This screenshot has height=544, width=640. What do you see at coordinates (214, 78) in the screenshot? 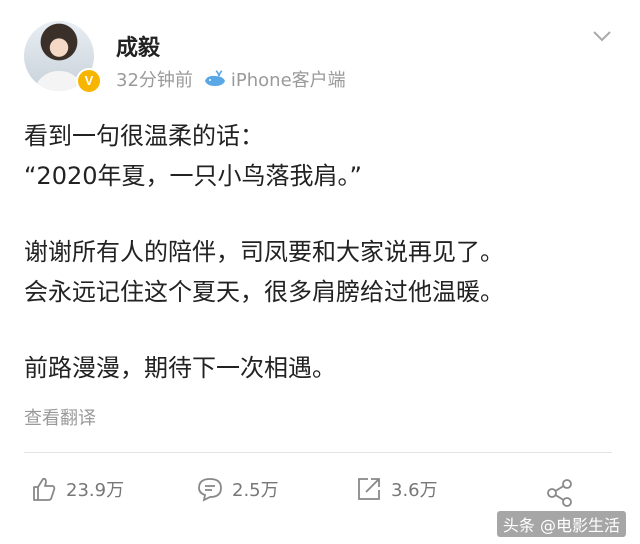
I see `whale-icon` at bounding box center [214, 78].